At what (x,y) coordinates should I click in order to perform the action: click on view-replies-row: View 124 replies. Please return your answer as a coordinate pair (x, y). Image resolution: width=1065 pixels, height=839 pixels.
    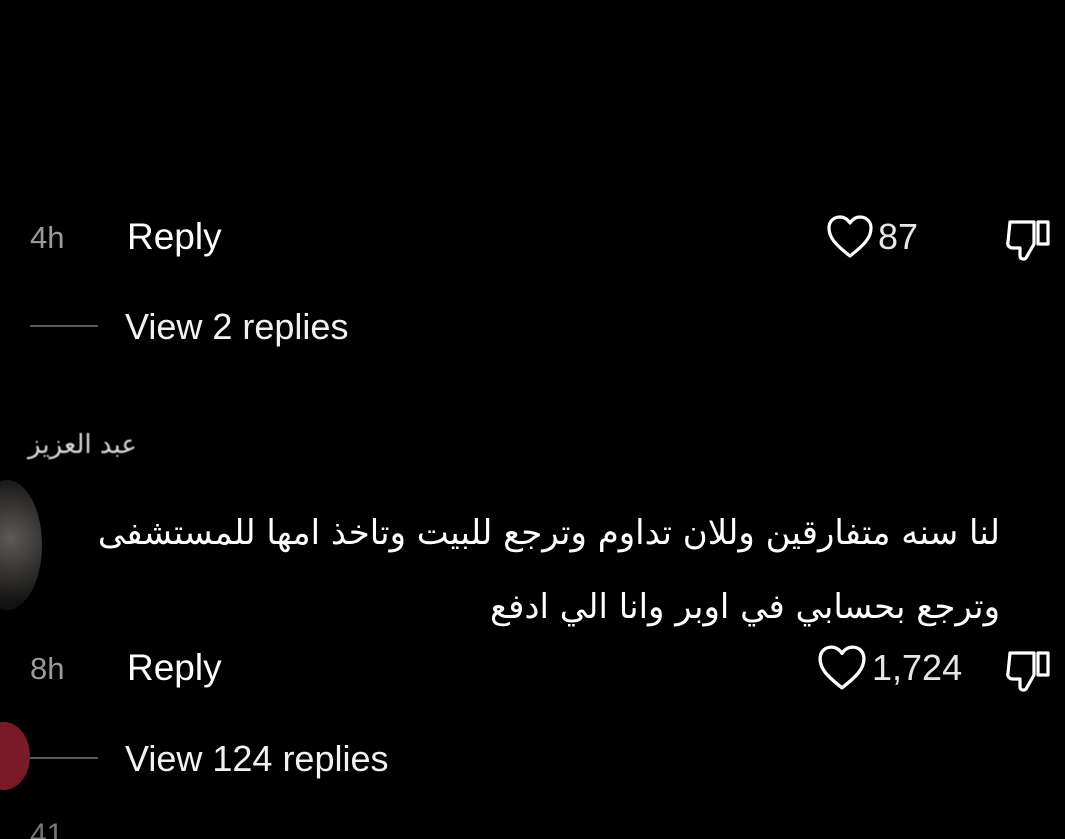
    Looking at the image, I should click on (250, 758).